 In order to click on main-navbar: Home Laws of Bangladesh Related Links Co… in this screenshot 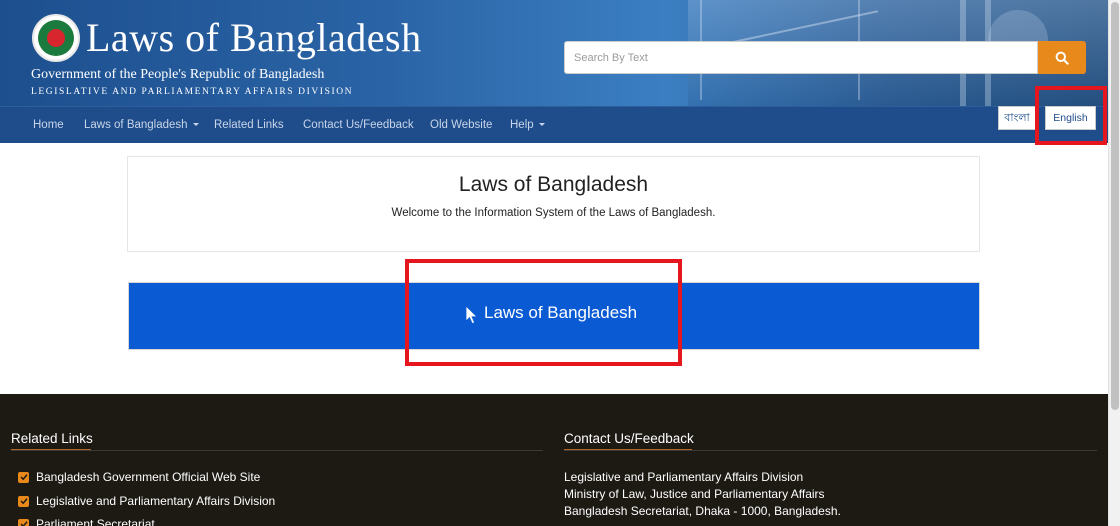, I will do `click(554, 124)`.